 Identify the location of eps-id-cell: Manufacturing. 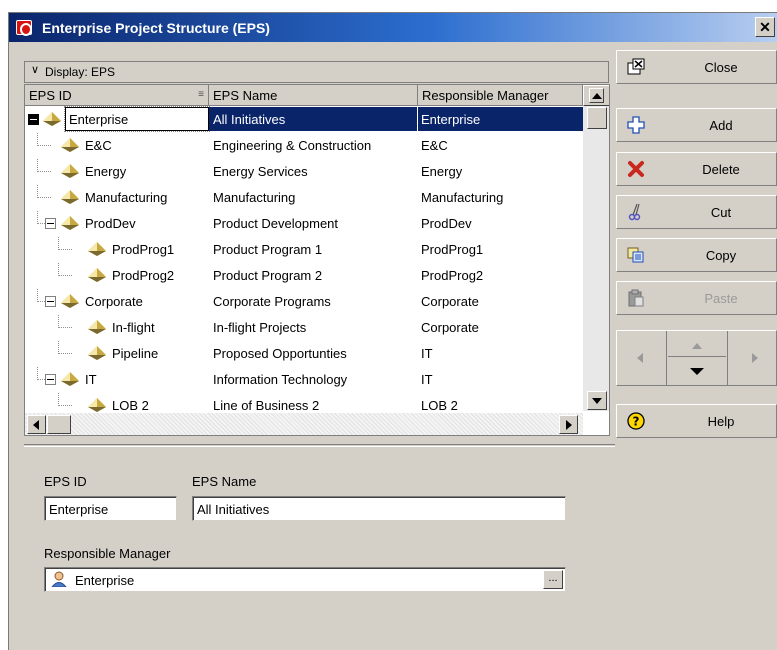
(126, 197).